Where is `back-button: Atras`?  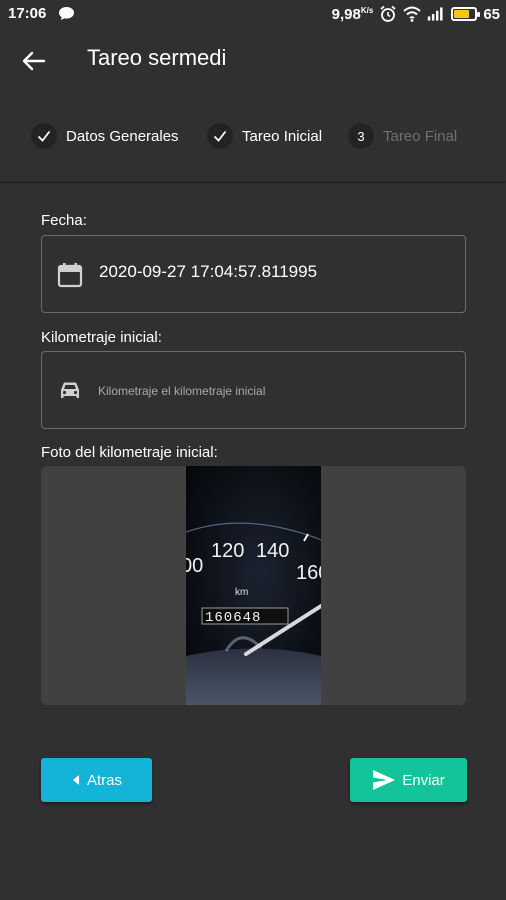
back-button: Atras is located at coordinates (96, 780).